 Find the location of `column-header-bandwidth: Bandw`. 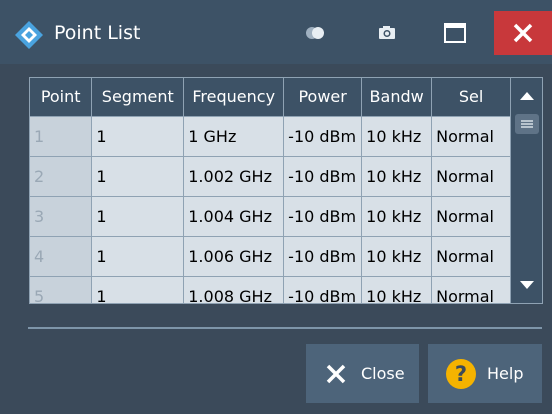

column-header-bandwidth: Bandw is located at coordinates (397, 97).